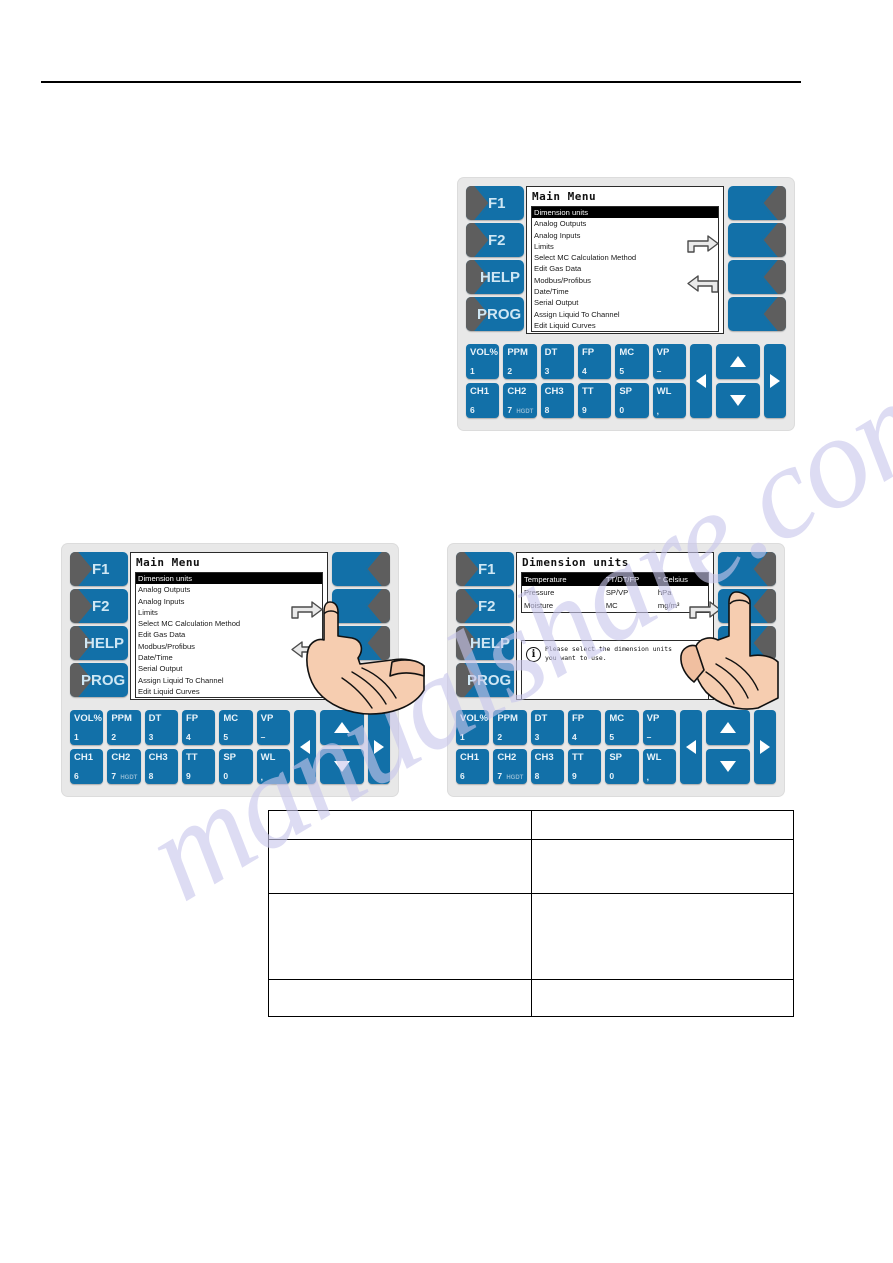 The image size is (893, 1263). Describe the element at coordinates (421, 82) in the screenshot. I see `header-rule` at that location.